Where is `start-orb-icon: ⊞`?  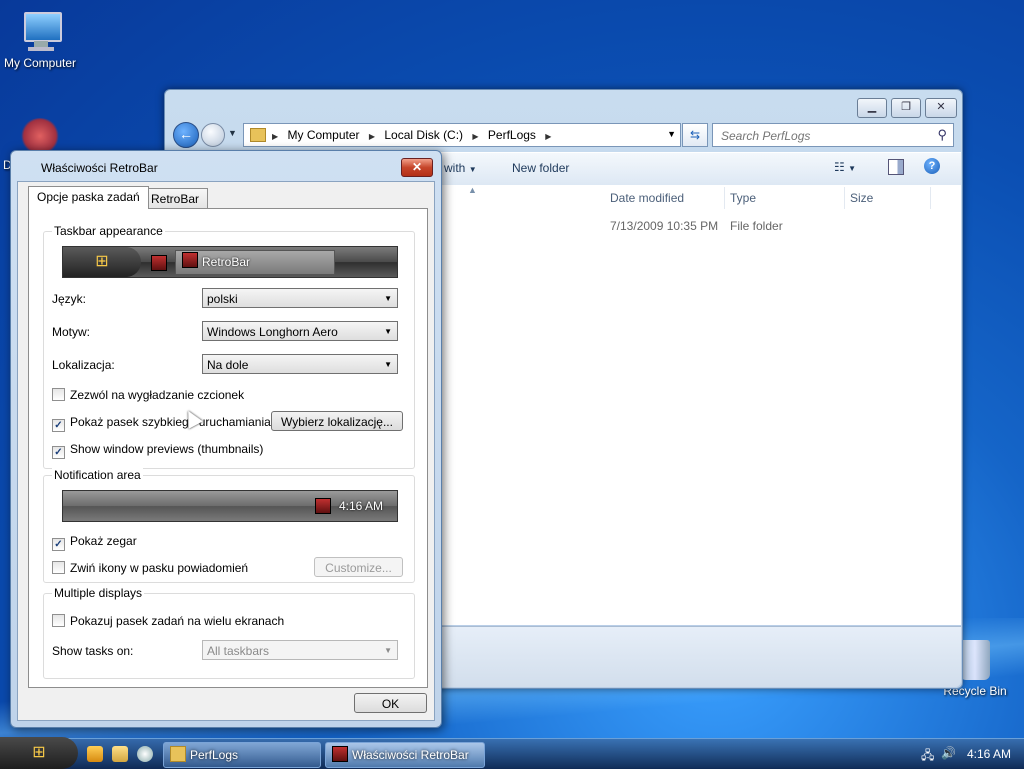 start-orb-icon: ⊞ is located at coordinates (102, 262).